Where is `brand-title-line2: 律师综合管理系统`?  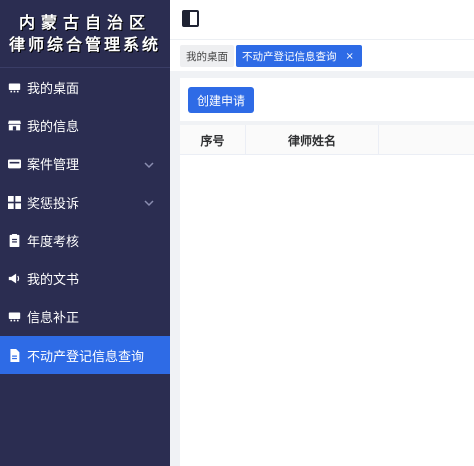 brand-title-line2: 律师综合管理系统 is located at coordinates (84, 44).